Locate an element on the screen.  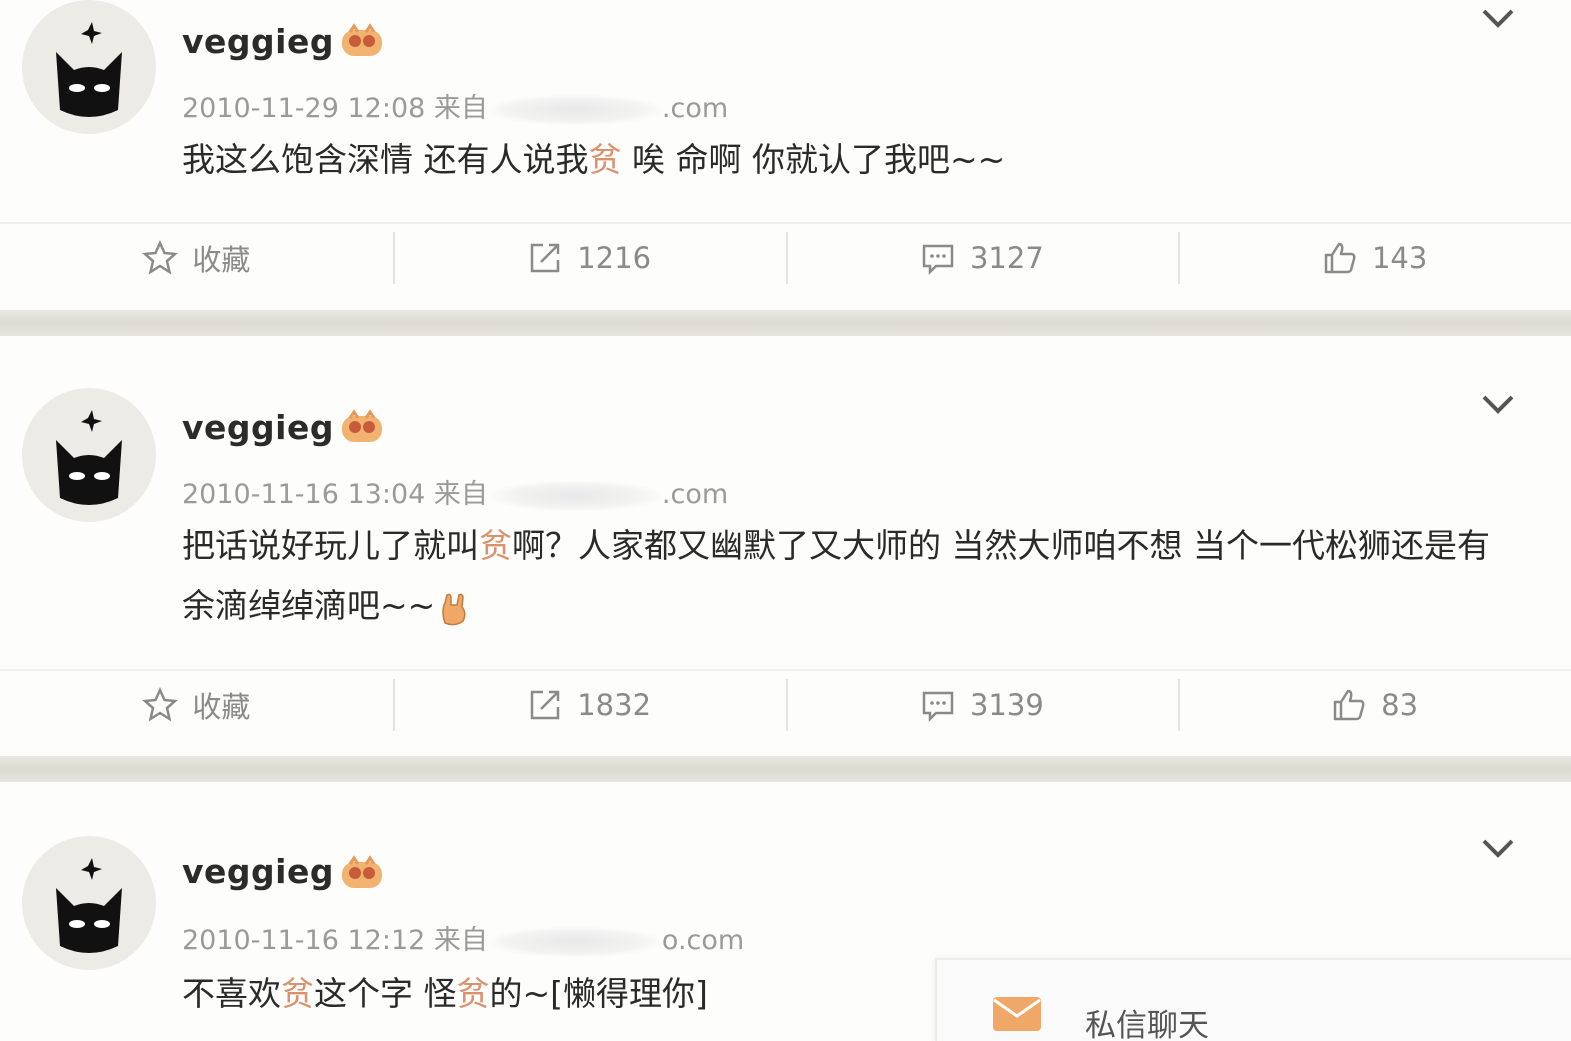
comment-count: 3127 is located at coordinates (1006, 258).